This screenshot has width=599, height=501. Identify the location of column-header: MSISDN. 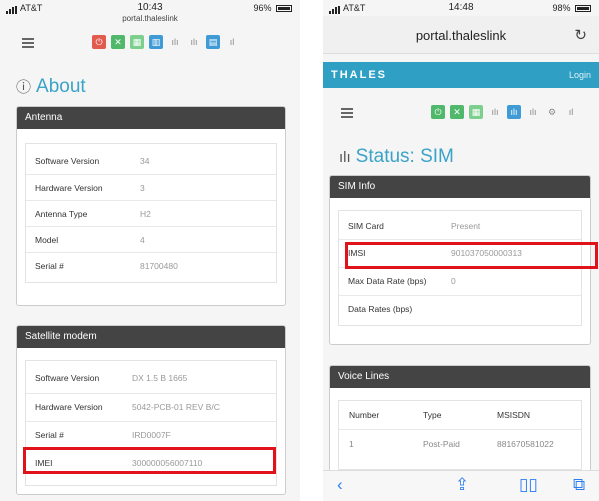
(514, 415).